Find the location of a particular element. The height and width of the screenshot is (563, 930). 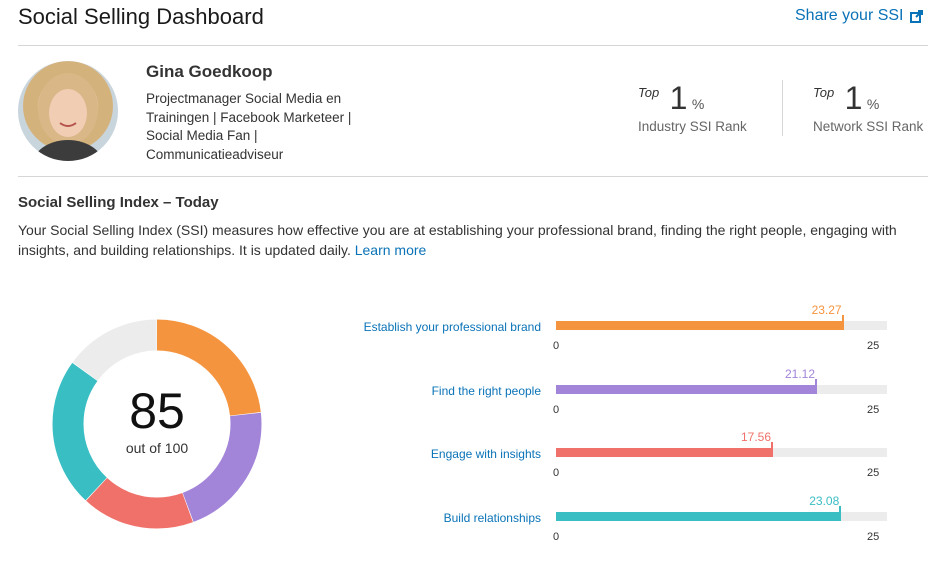

profile-name: Gina Goedkoop is located at coordinates (209, 72).